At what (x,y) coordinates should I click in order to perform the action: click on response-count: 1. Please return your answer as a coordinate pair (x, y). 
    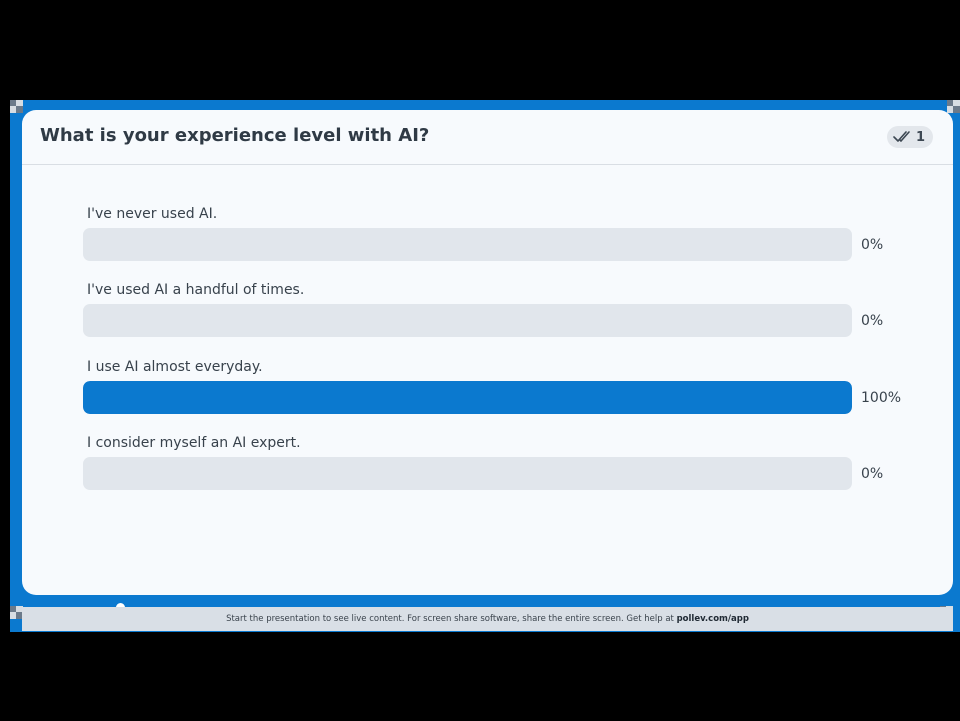
    Looking at the image, I should click on (920, 137).